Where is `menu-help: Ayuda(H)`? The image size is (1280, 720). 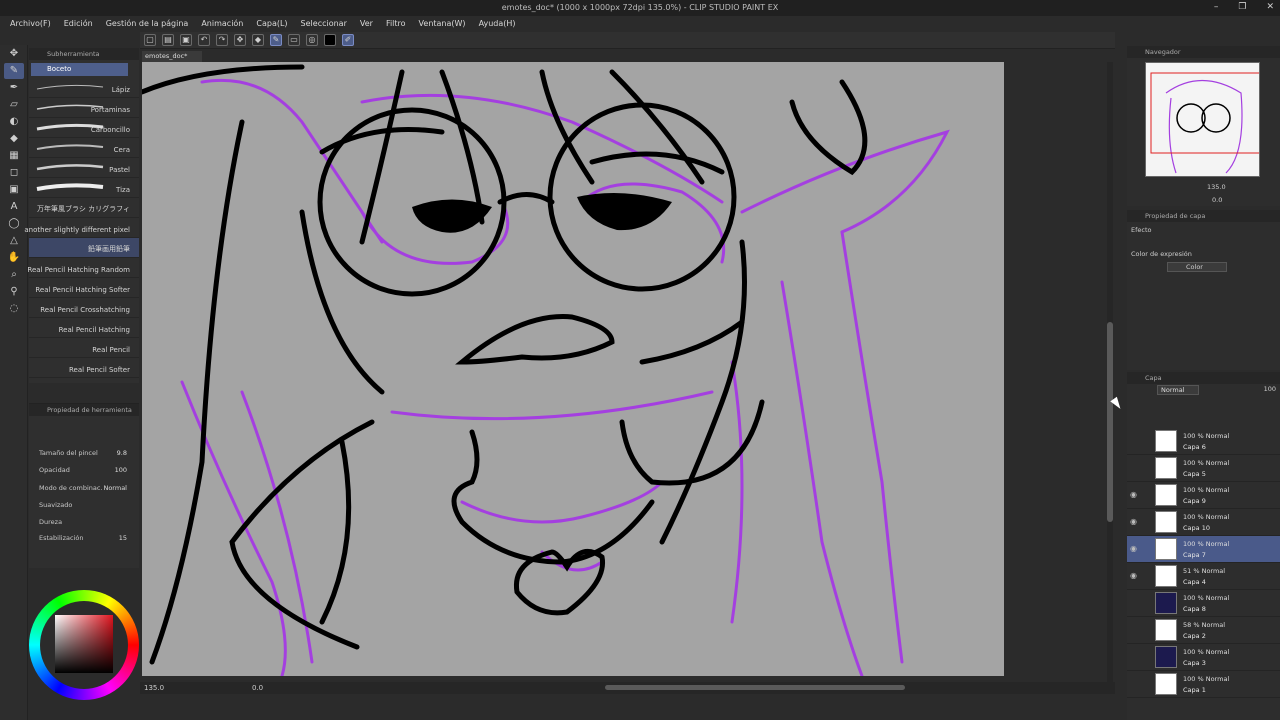
menu-help: Ayuda(H) is located at coordinates (497, 23).